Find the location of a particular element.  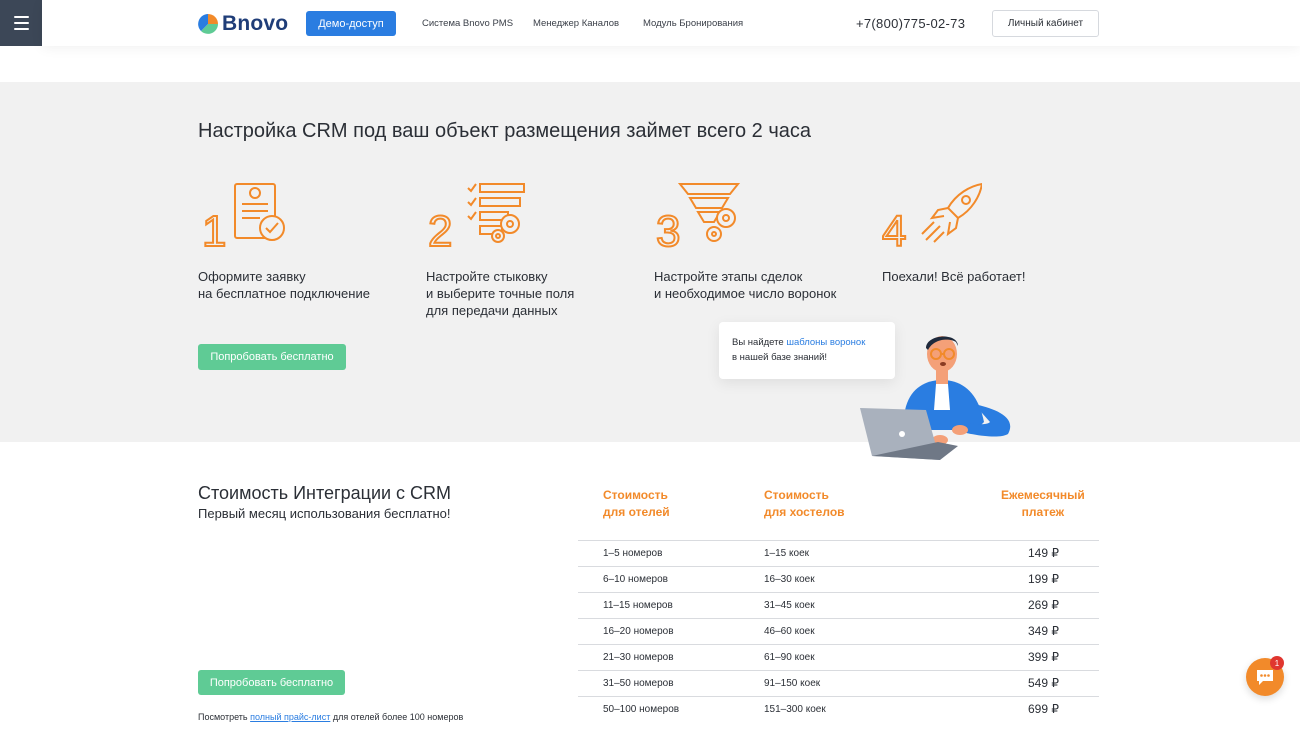

hotel-range: 21–30 номеров is located at coordinates (638, 657).